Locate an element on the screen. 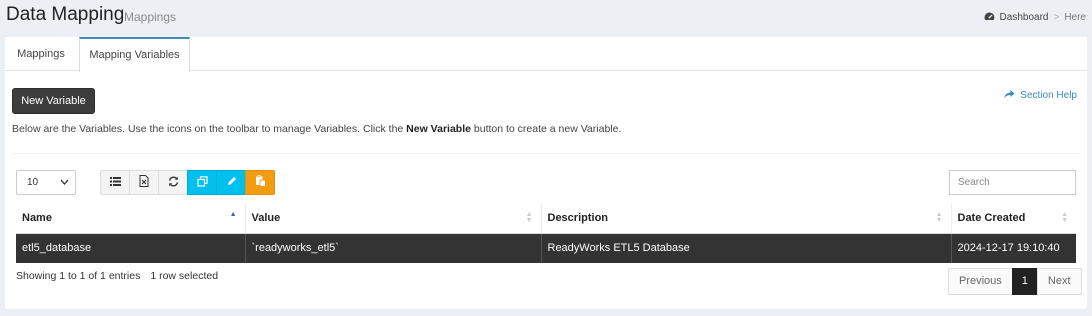 The height and width of the screenshot is (316, 1092). cell-value: `readyworks_etl5` is located at coordinates (393, 248).